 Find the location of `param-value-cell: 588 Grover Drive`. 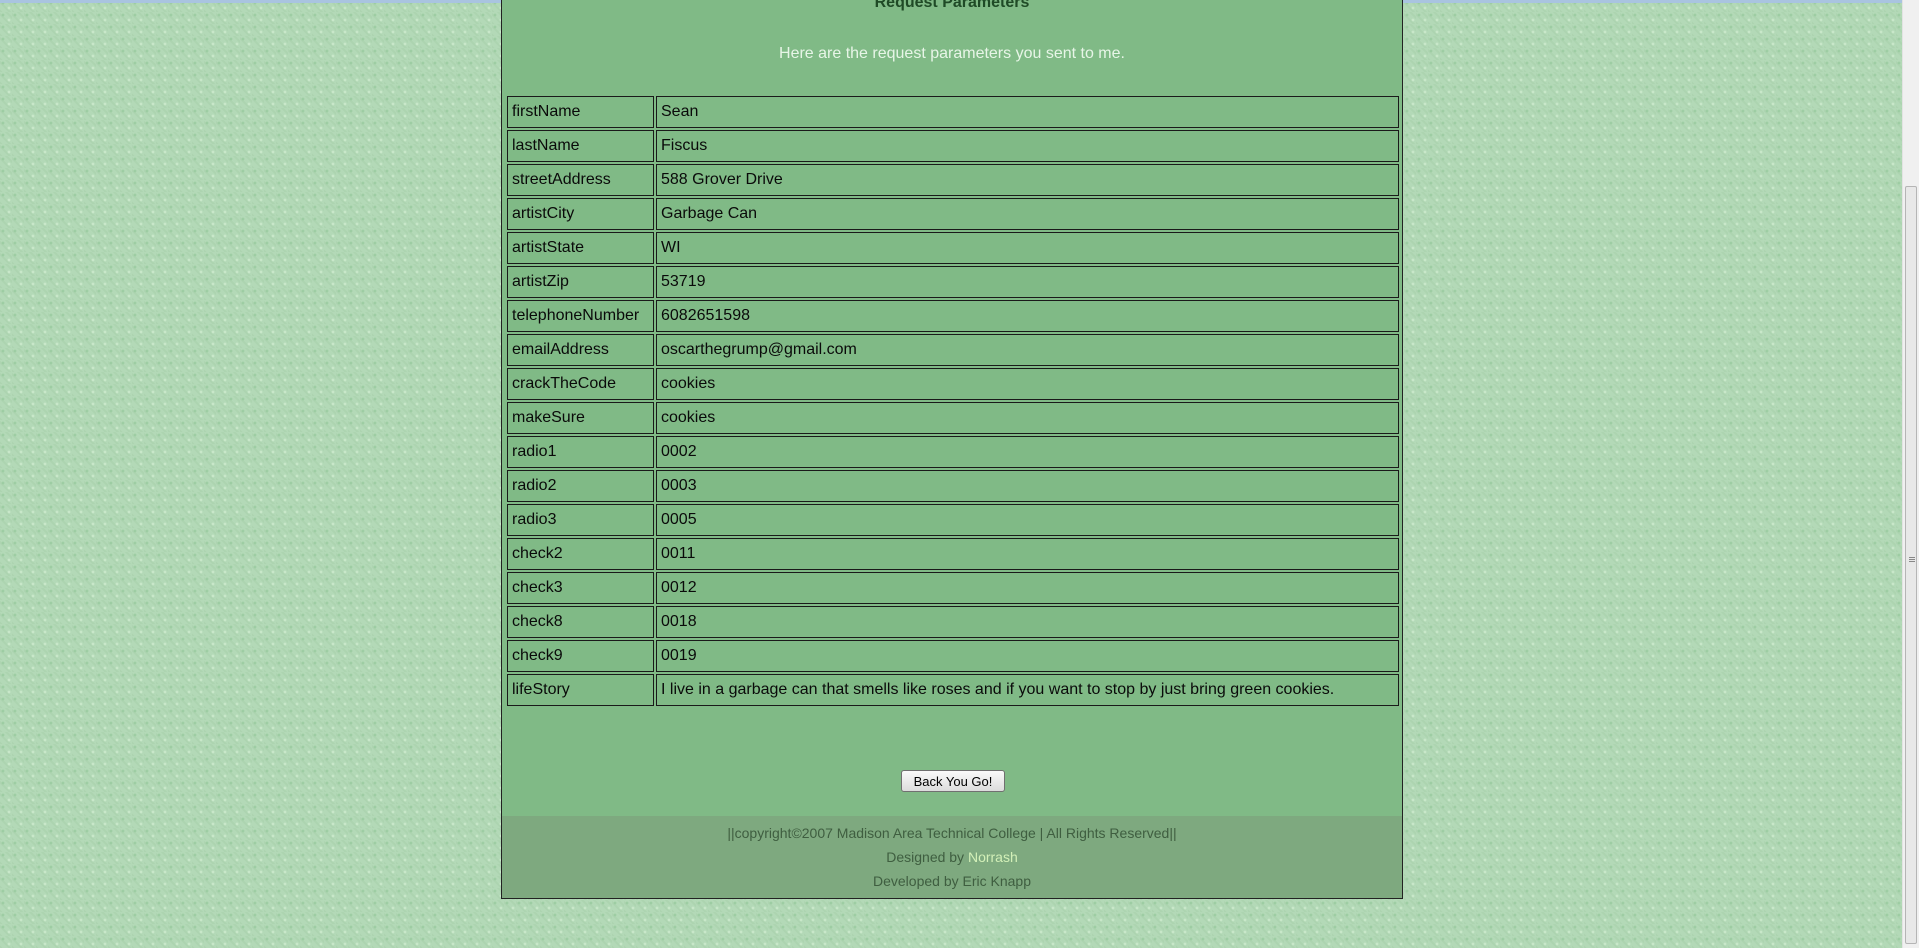

param-value-cell: 588 Grover Drive is located at coordinates (1027, 180).